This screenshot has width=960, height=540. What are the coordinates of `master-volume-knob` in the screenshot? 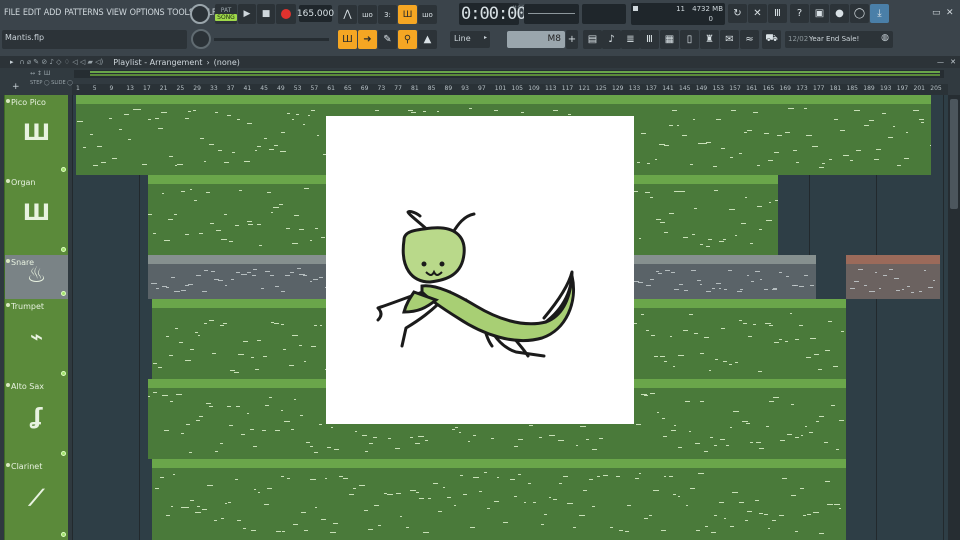 It's located at (201, 39).